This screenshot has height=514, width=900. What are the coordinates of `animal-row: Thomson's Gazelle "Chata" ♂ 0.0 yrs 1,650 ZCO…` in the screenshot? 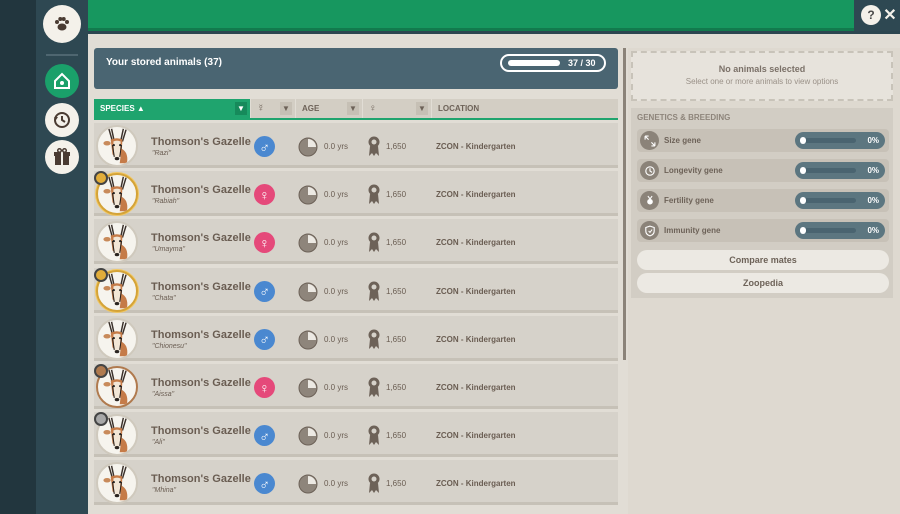 It's located at (356, 290).